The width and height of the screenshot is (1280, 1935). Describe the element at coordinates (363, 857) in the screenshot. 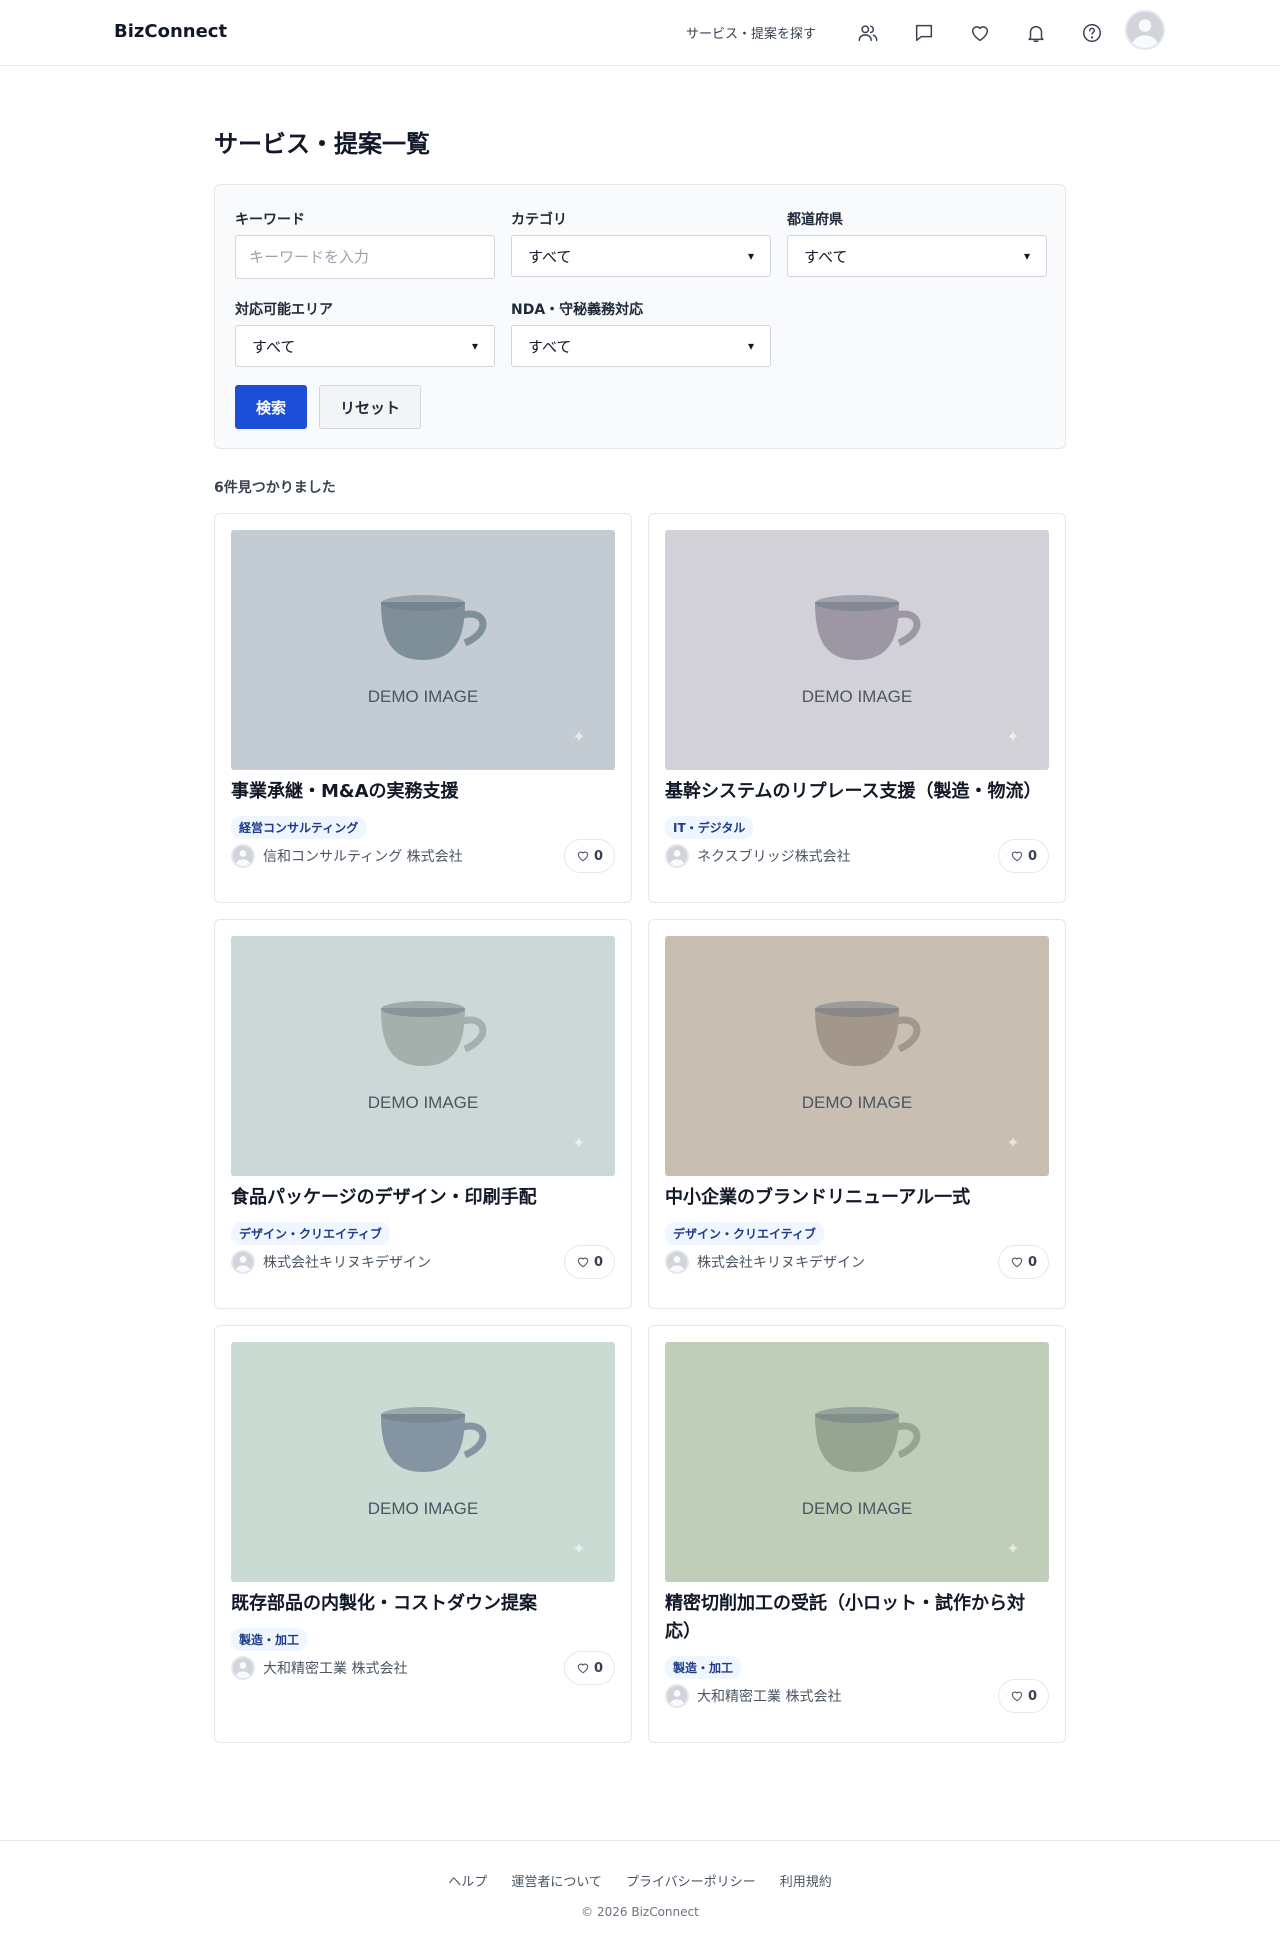

I see `company-name: 信和コンサルティング 株式会社` at that location.